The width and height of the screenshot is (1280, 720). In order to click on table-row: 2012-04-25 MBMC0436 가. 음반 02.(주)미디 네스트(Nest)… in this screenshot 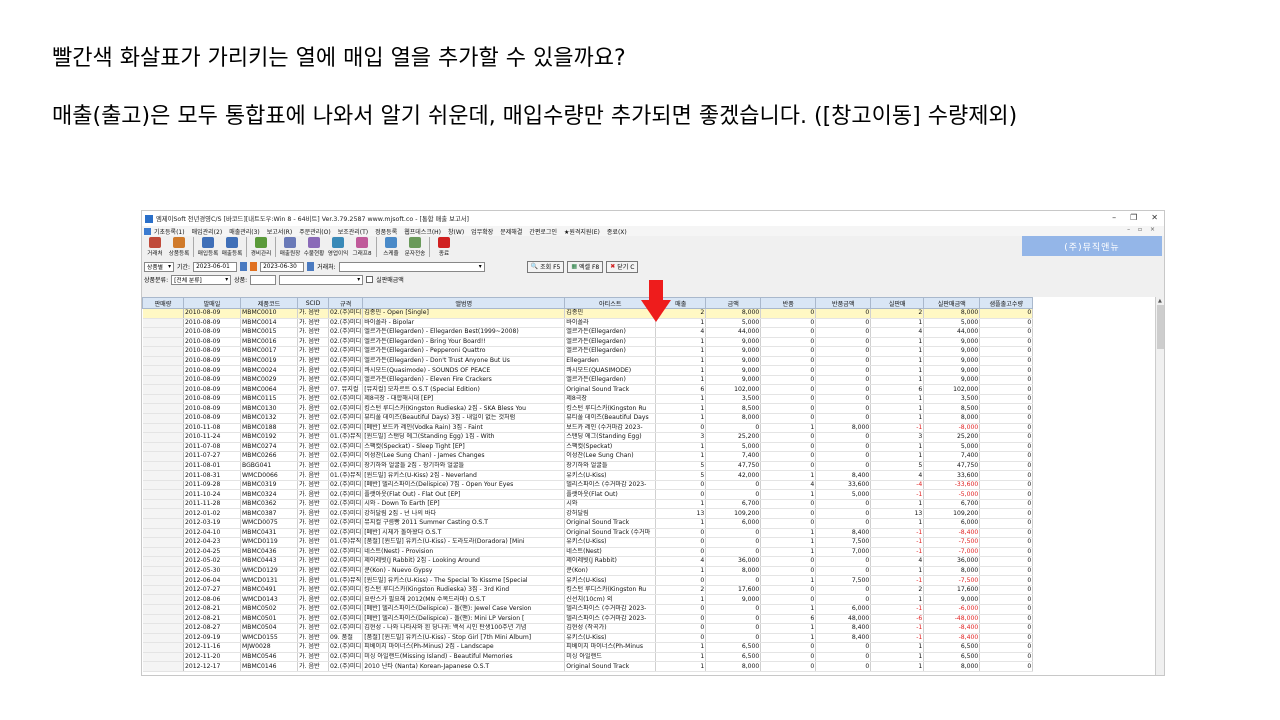, I will do `click(588, 552)`.